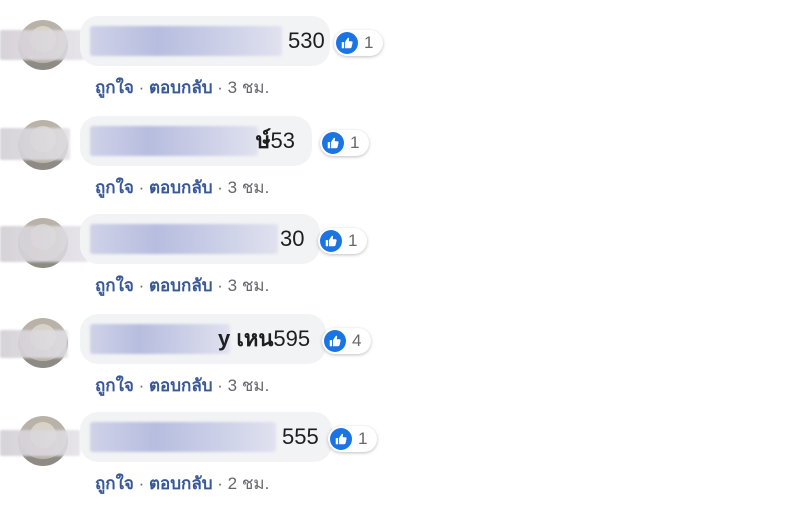  I want to click on comment-body: 30, so click(292, 238).